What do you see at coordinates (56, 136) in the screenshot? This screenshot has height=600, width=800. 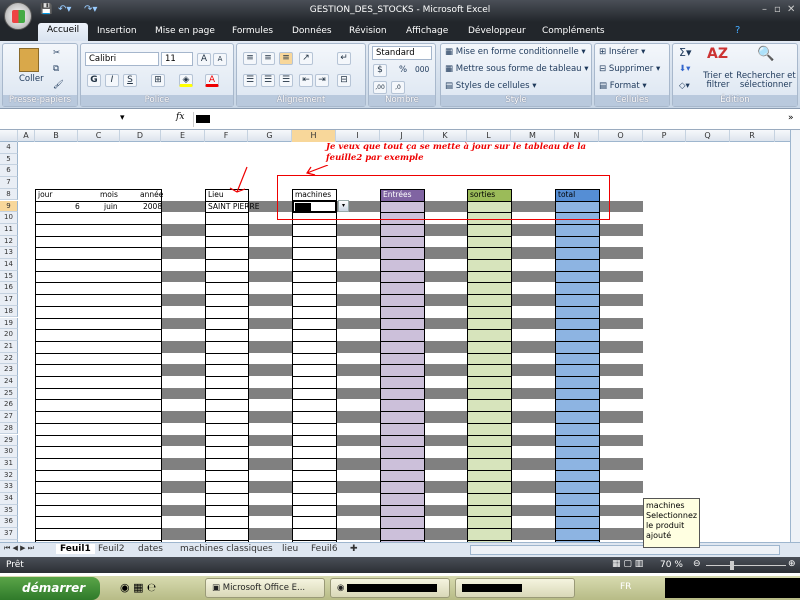 I see `column-header: B` at bounding box center [56, 136].